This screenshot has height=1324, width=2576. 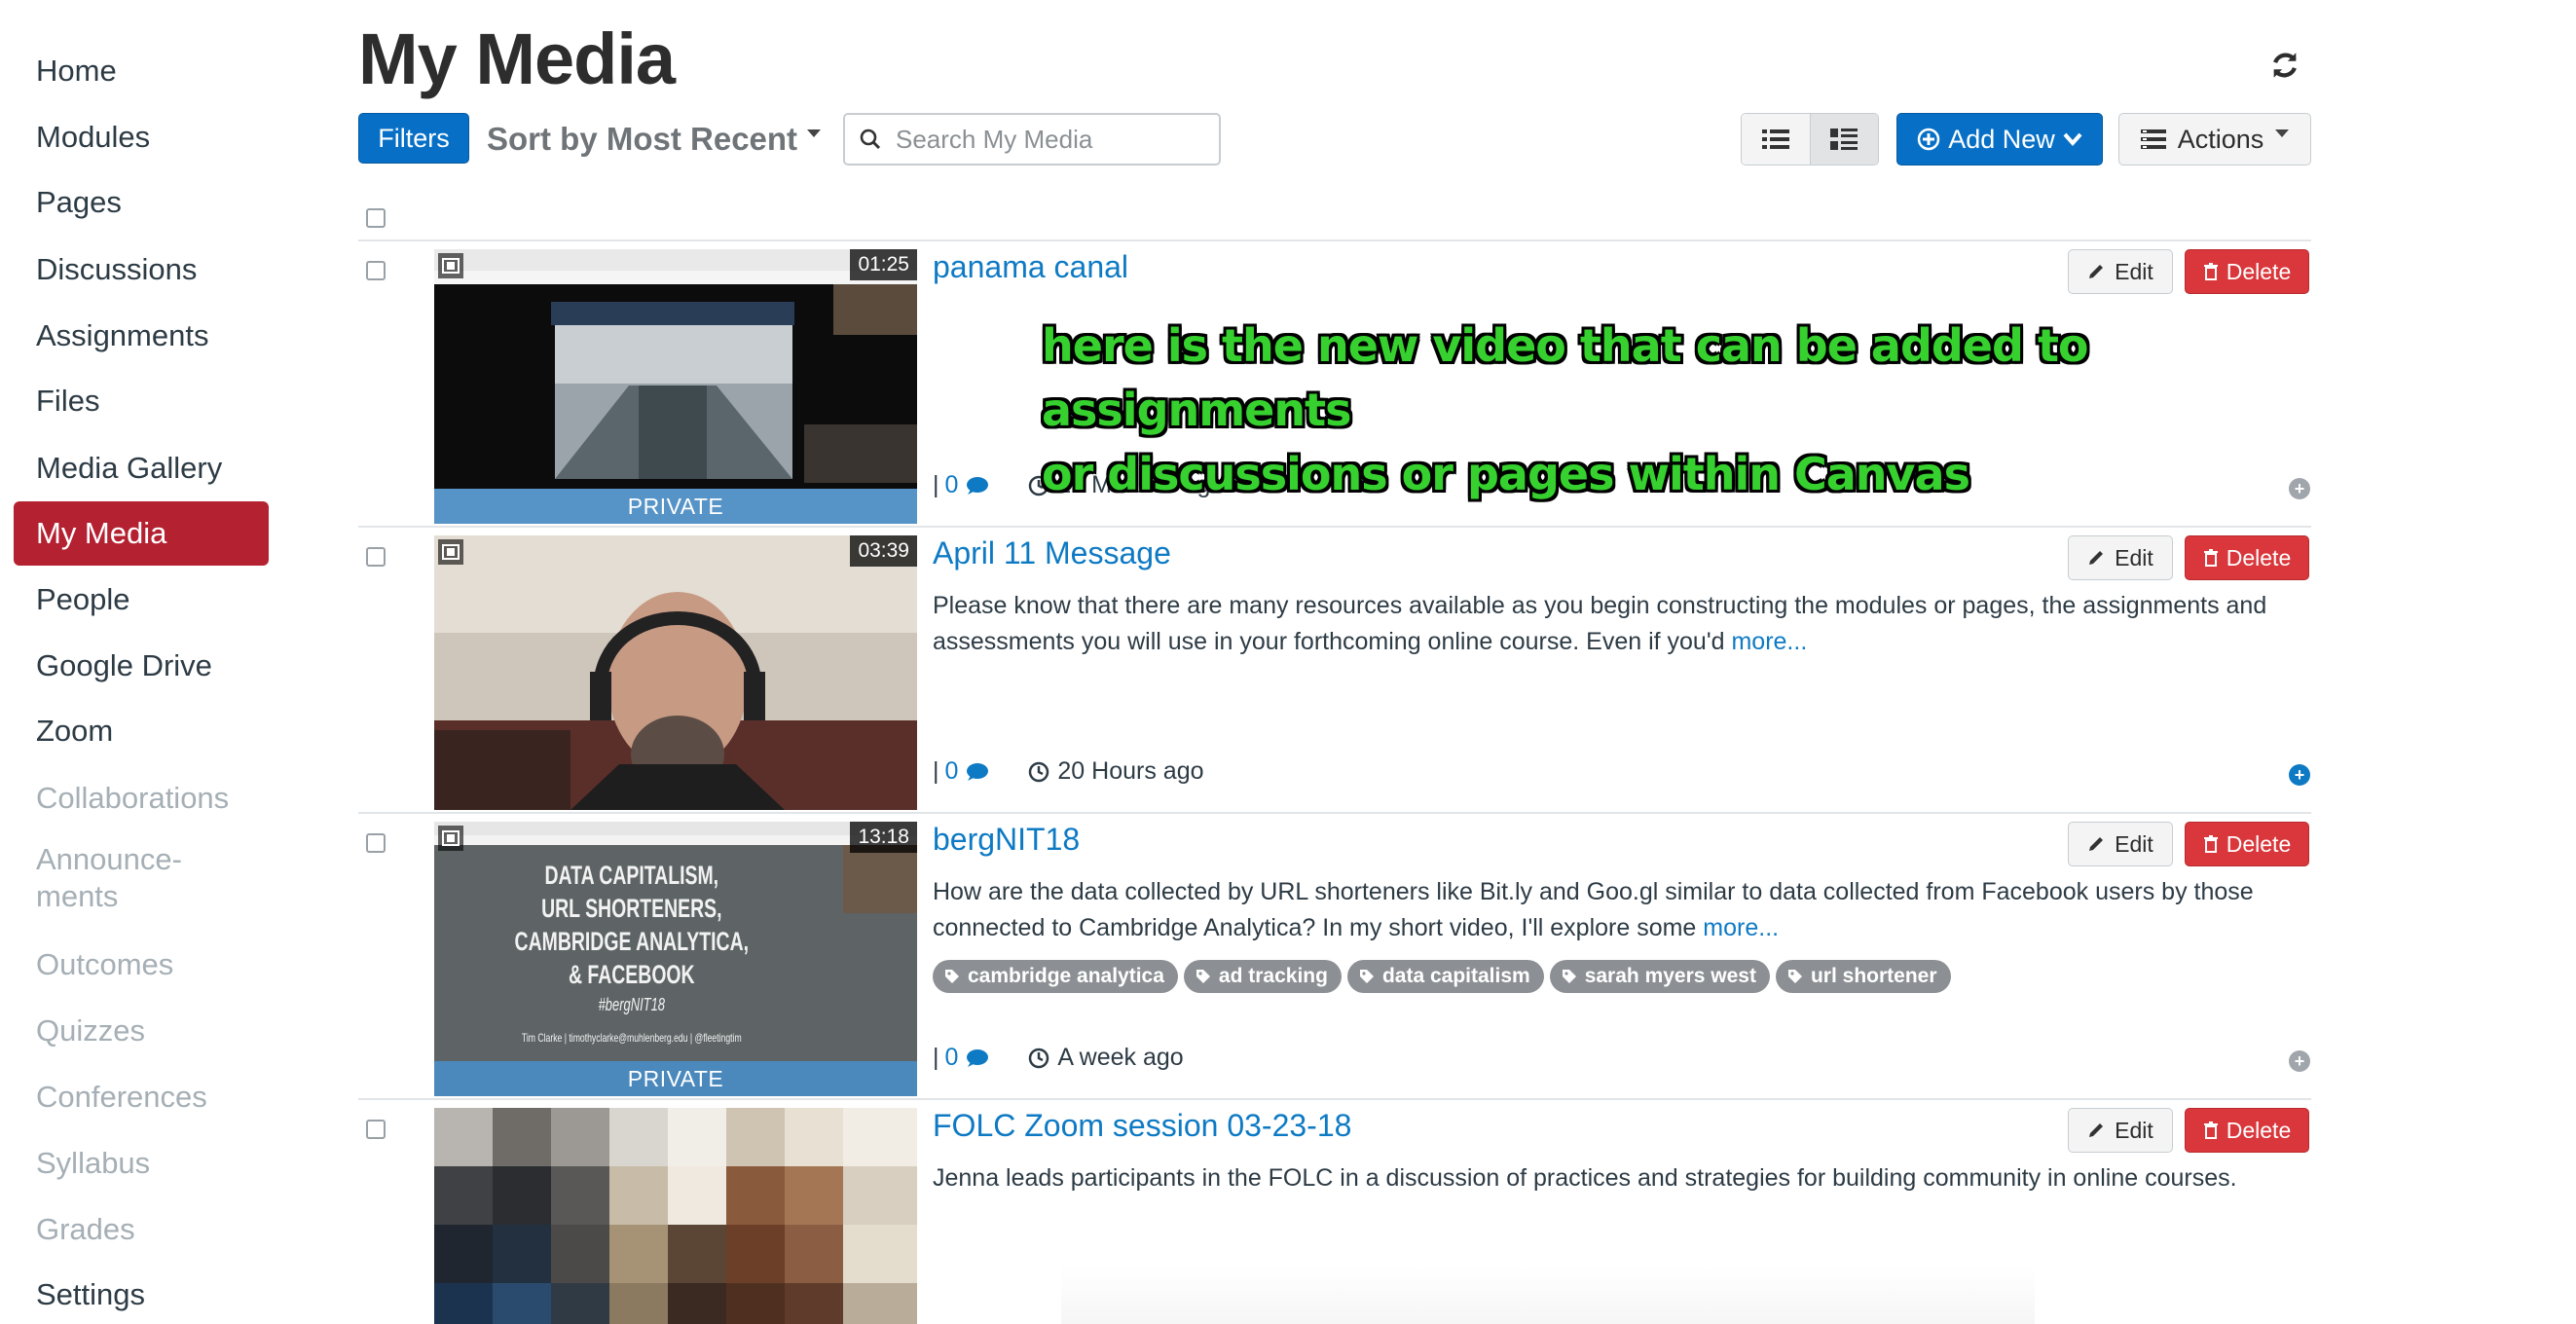 I want to click on sort-label: Sort by Most Recent, so click(x=642, y=139).